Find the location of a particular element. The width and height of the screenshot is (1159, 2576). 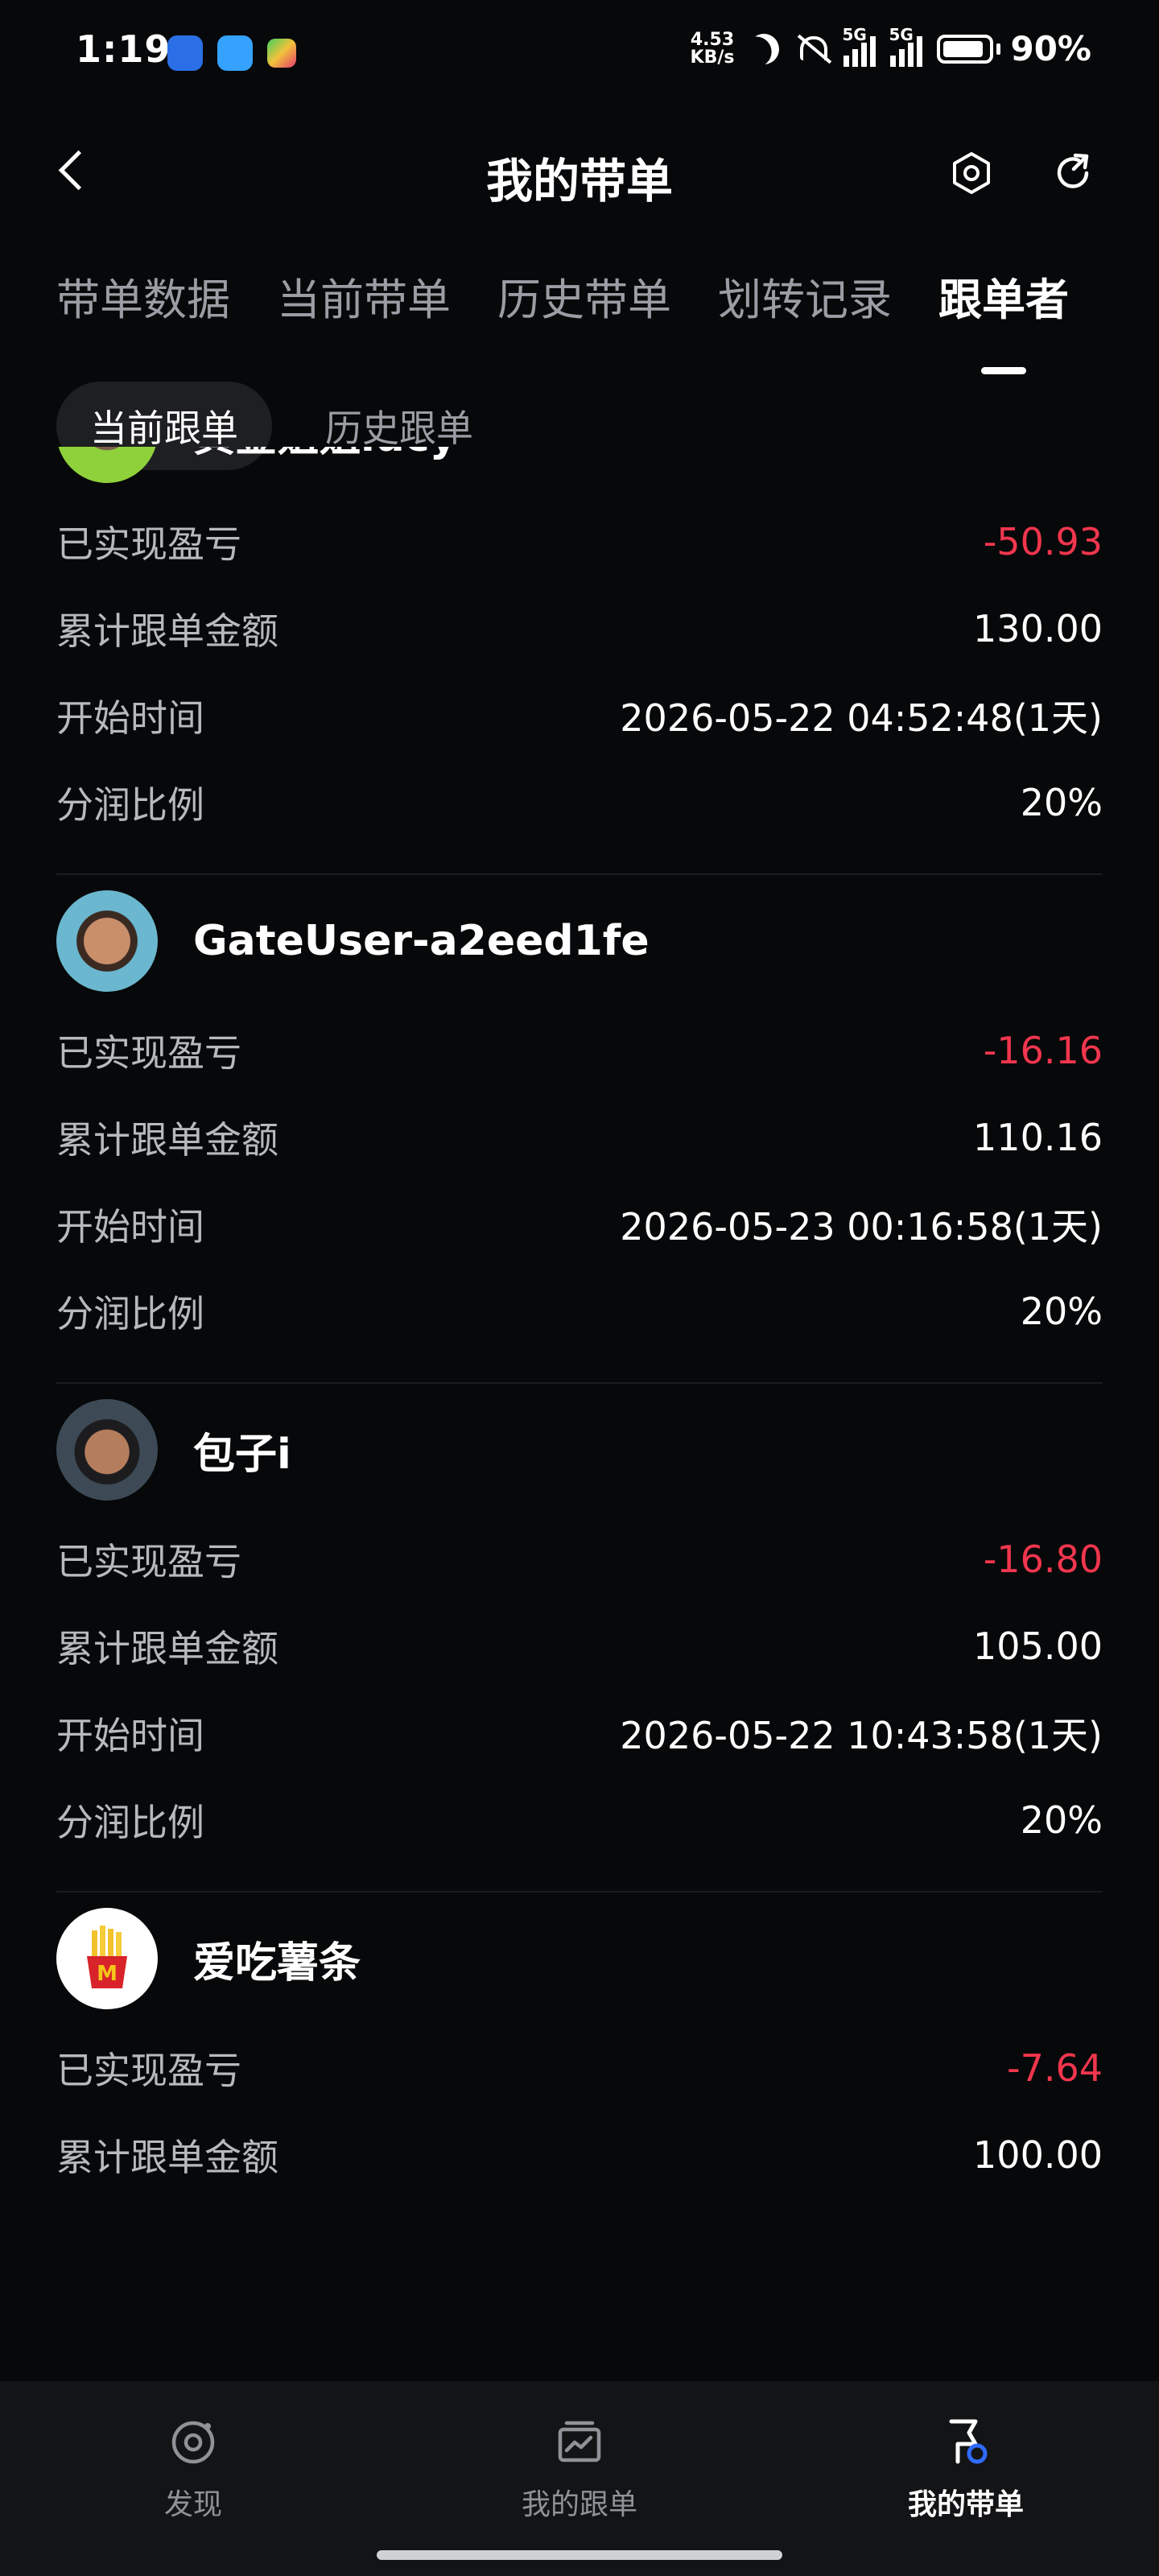

amount-row: 累计跟单金额 100.00 is located at coordinates (579, 2156).